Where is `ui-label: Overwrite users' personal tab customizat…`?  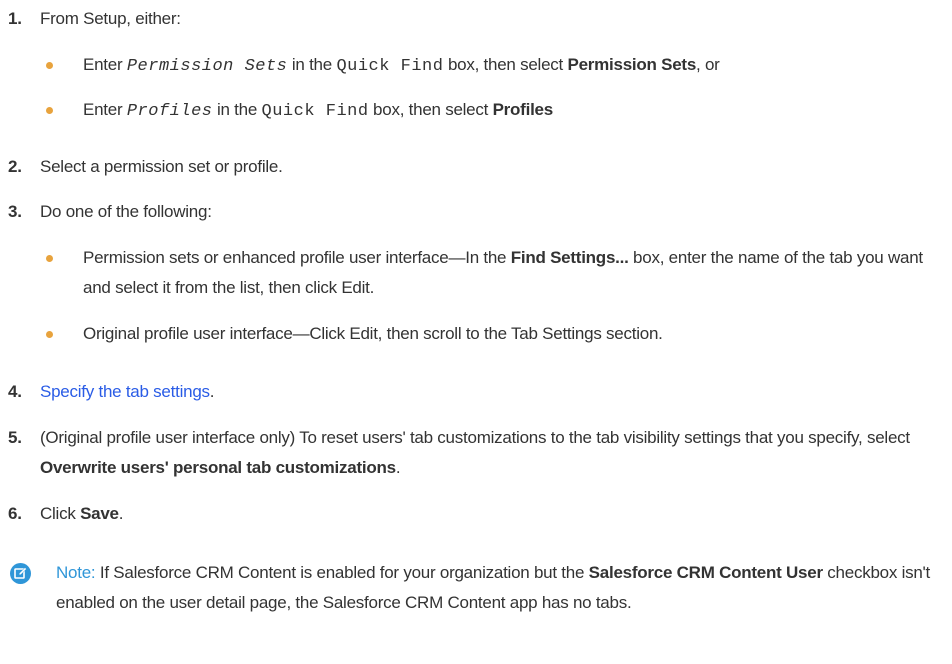 ui-label: Overwrite users' personal tab customizat… is located at coordinates (218, 467).